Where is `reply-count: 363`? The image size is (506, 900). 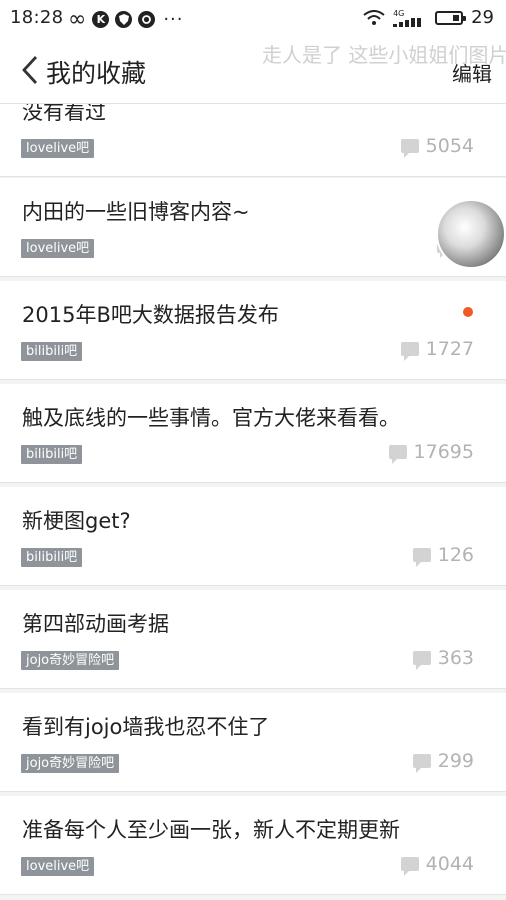
reply-count: 363 is located at coordinates (443, 658).